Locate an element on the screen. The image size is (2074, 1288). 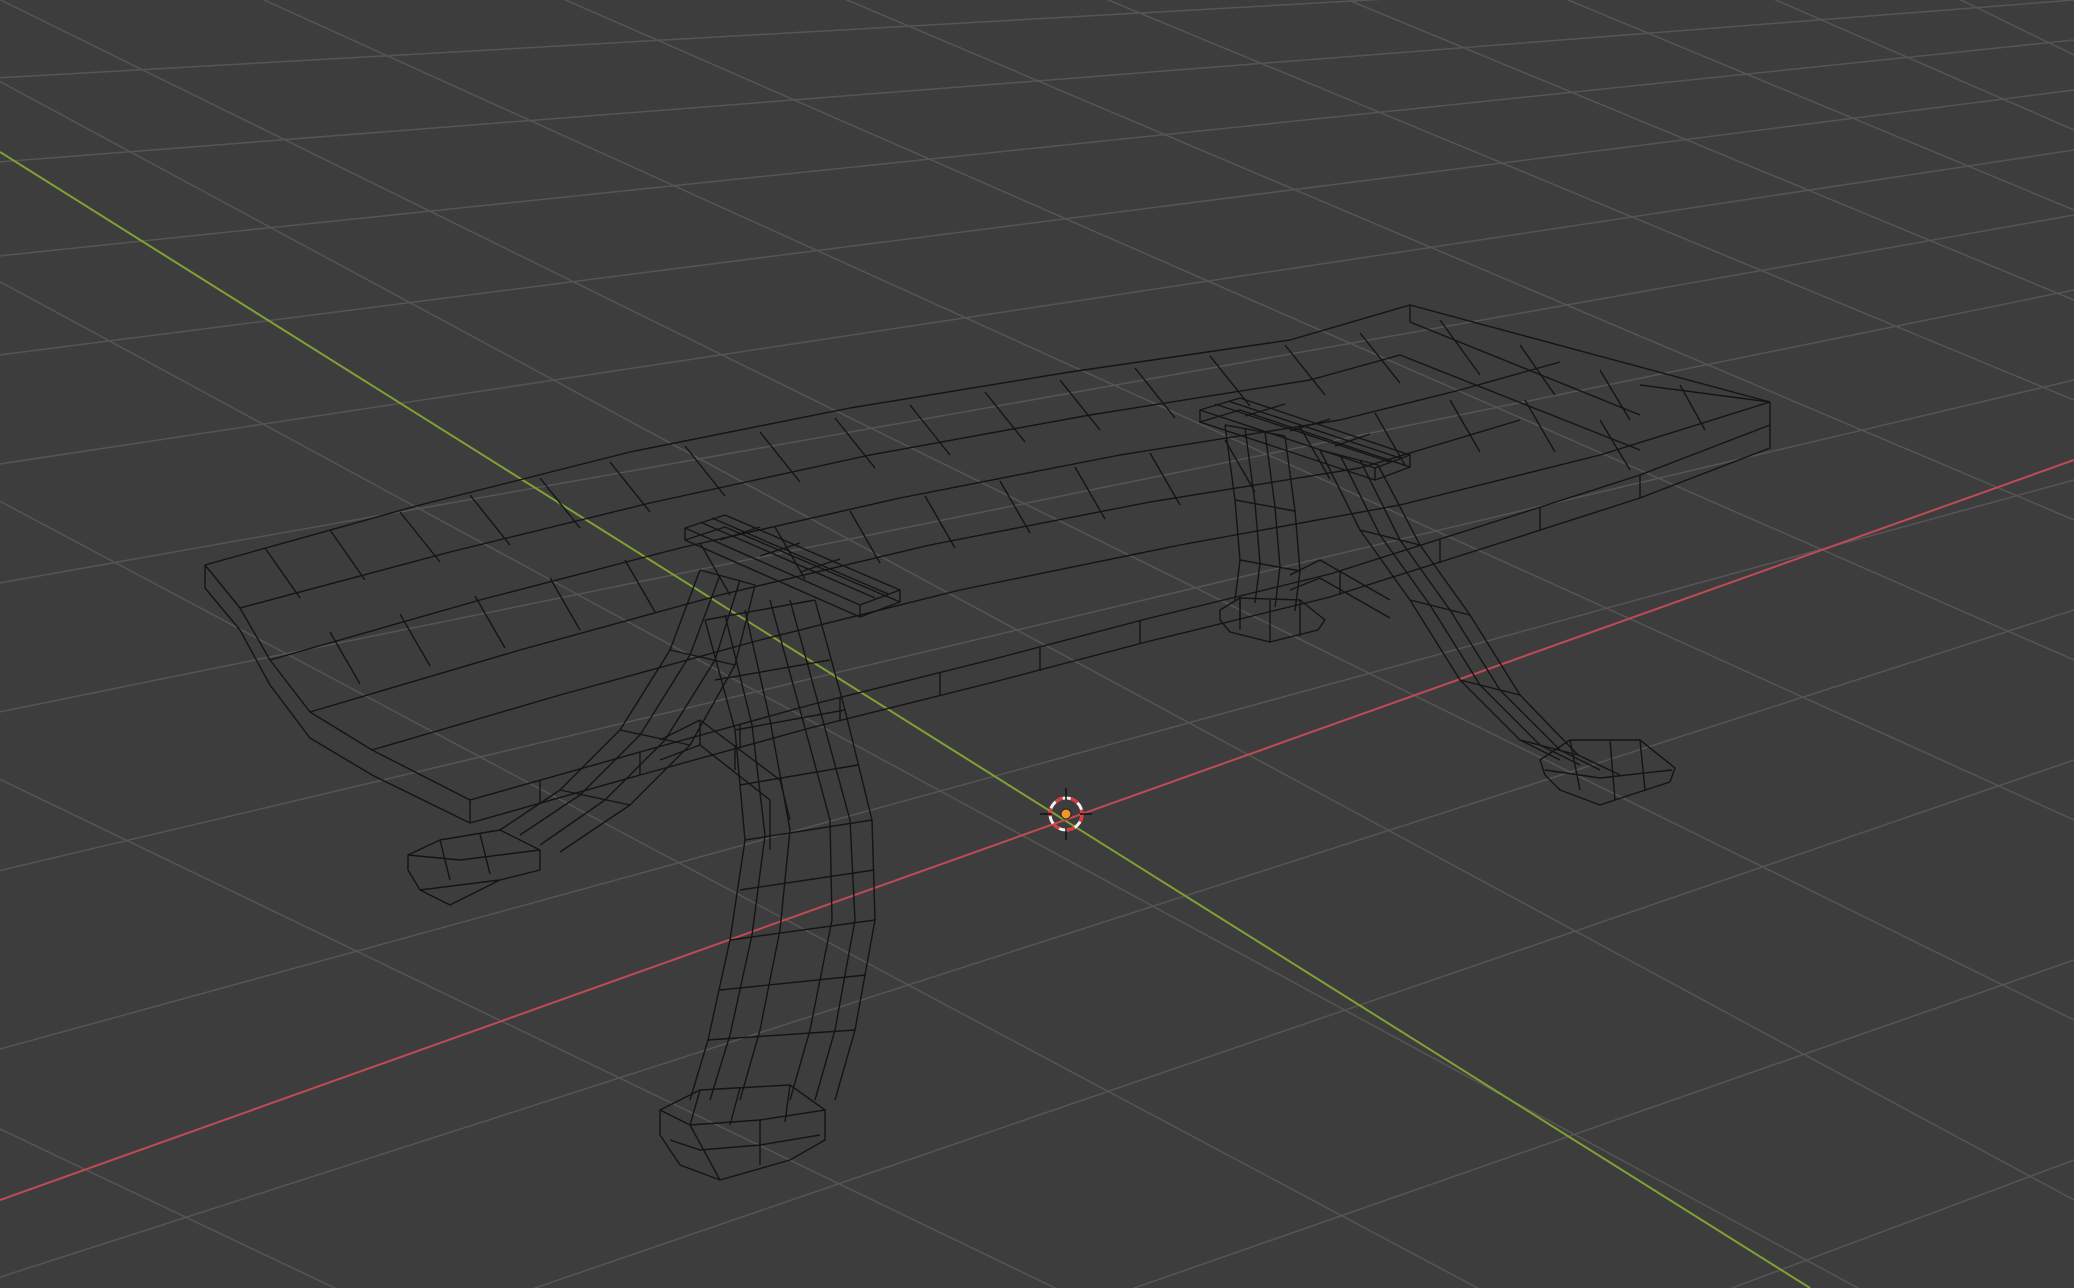
left-leg-crossbar is located at coordinates (780, 682).